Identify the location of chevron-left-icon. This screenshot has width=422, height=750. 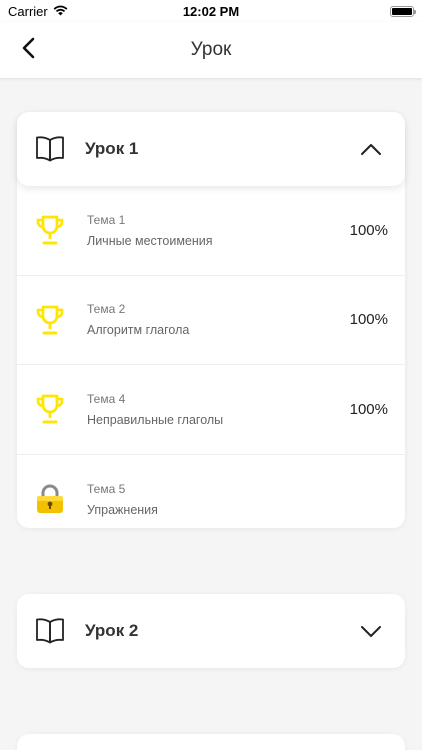
(28, 50).